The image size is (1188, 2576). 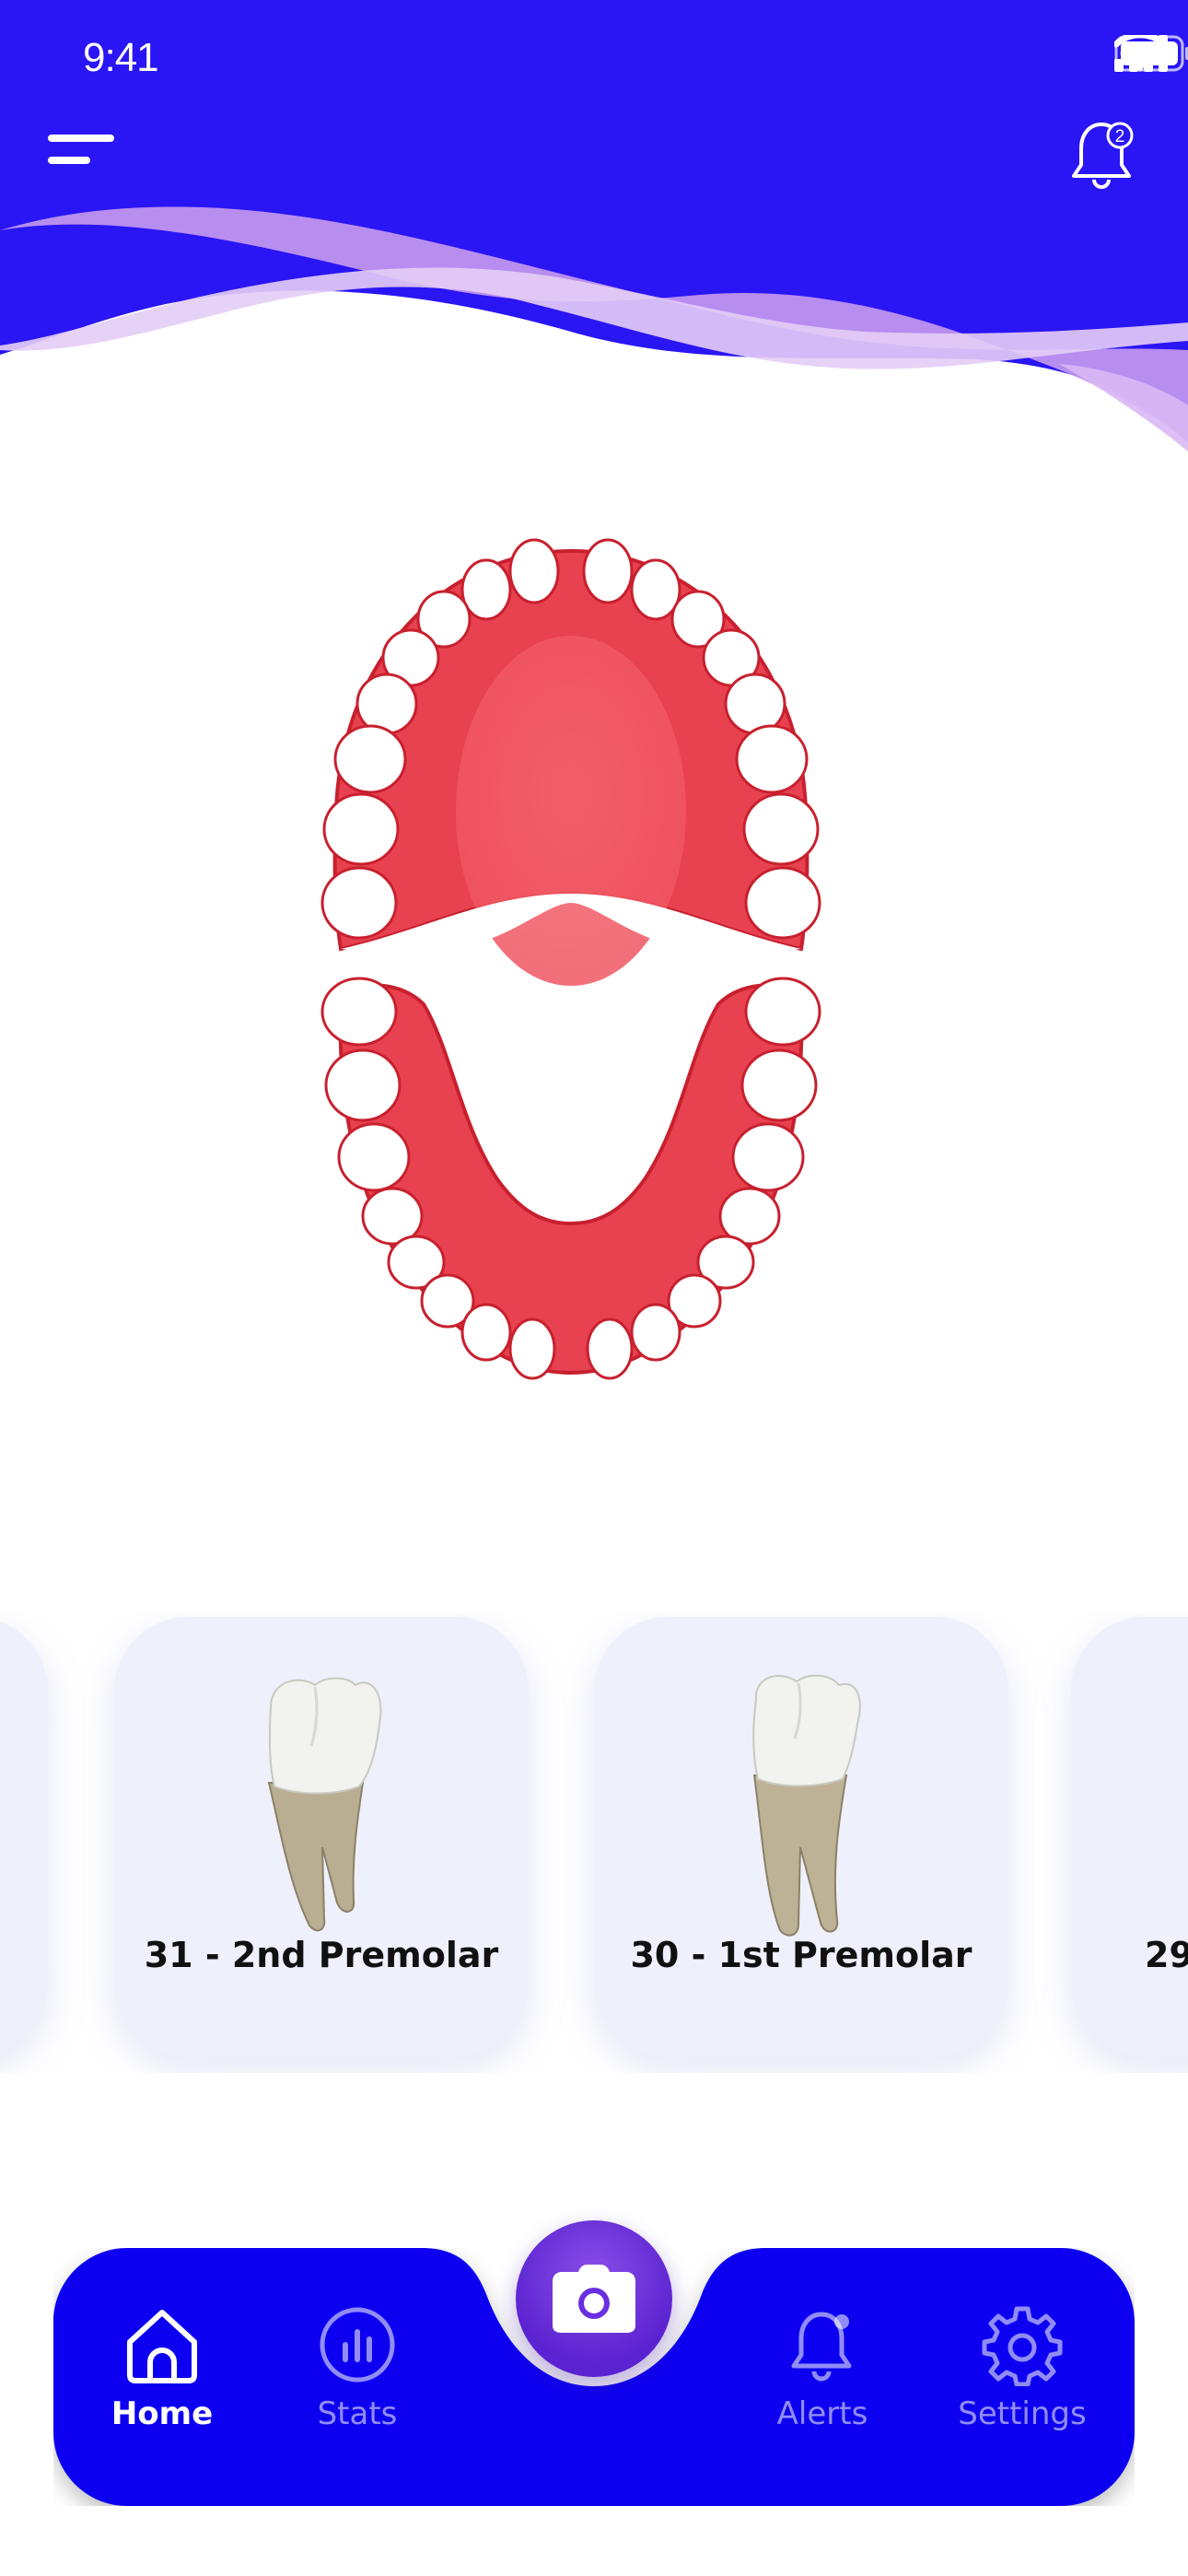 What do you see at coordinates (121, 57) in the screenshot?
I see `status-time: 9:41` at bounding box center [121, 57].